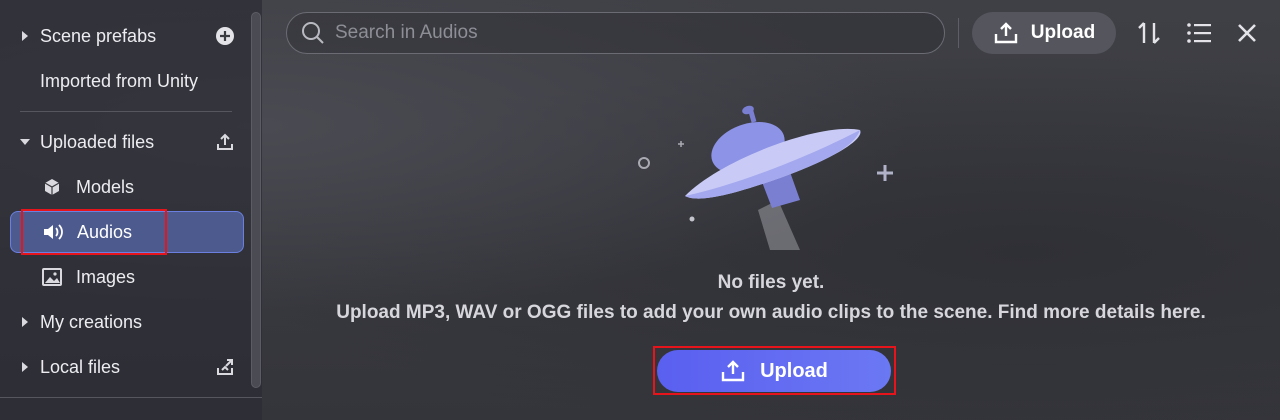  What do you see at coordinates (52, 187) in the screenshot?
I see `cube-icon` at bounding box center [52, 187].